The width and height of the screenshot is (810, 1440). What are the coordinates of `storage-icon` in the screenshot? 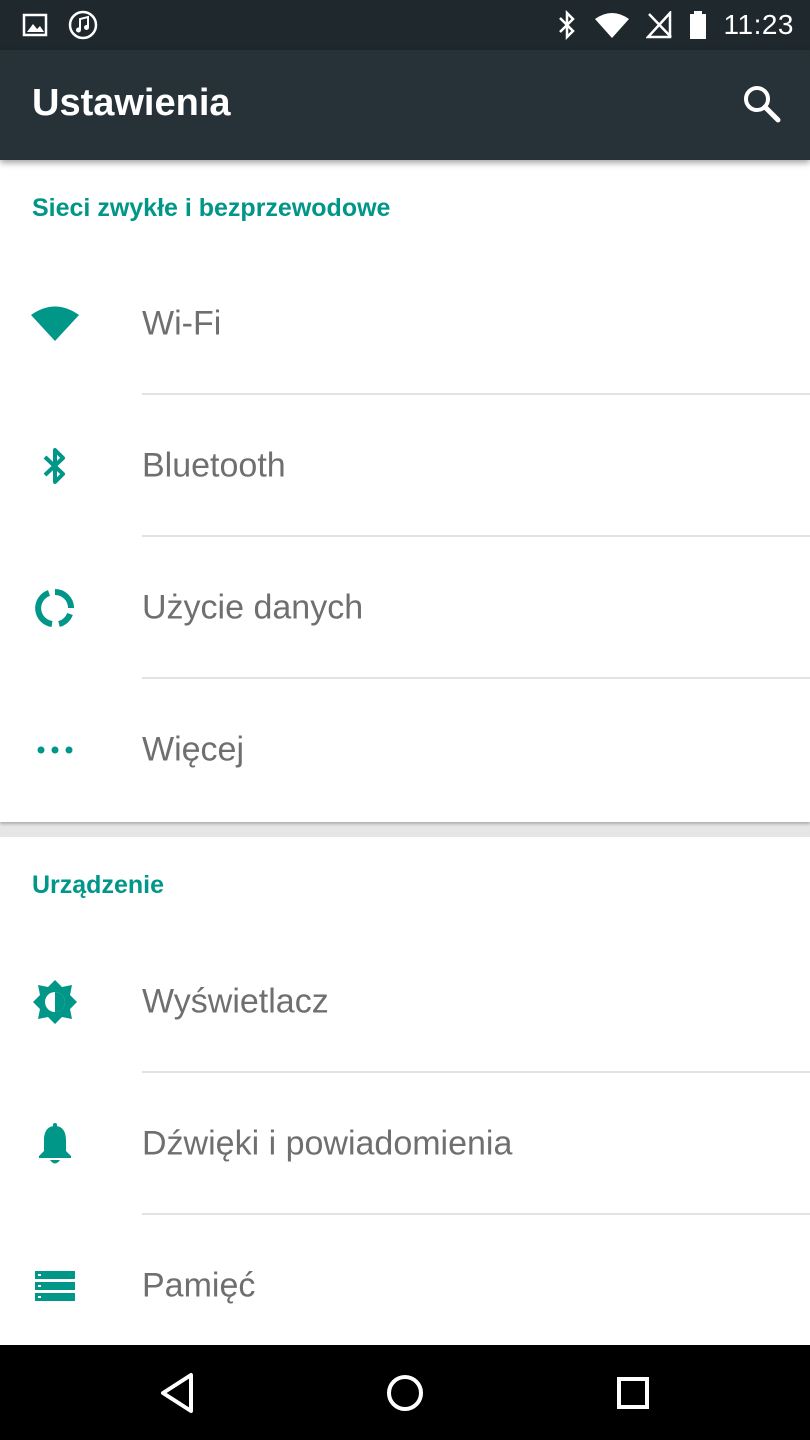 It's located at (55, 1286).